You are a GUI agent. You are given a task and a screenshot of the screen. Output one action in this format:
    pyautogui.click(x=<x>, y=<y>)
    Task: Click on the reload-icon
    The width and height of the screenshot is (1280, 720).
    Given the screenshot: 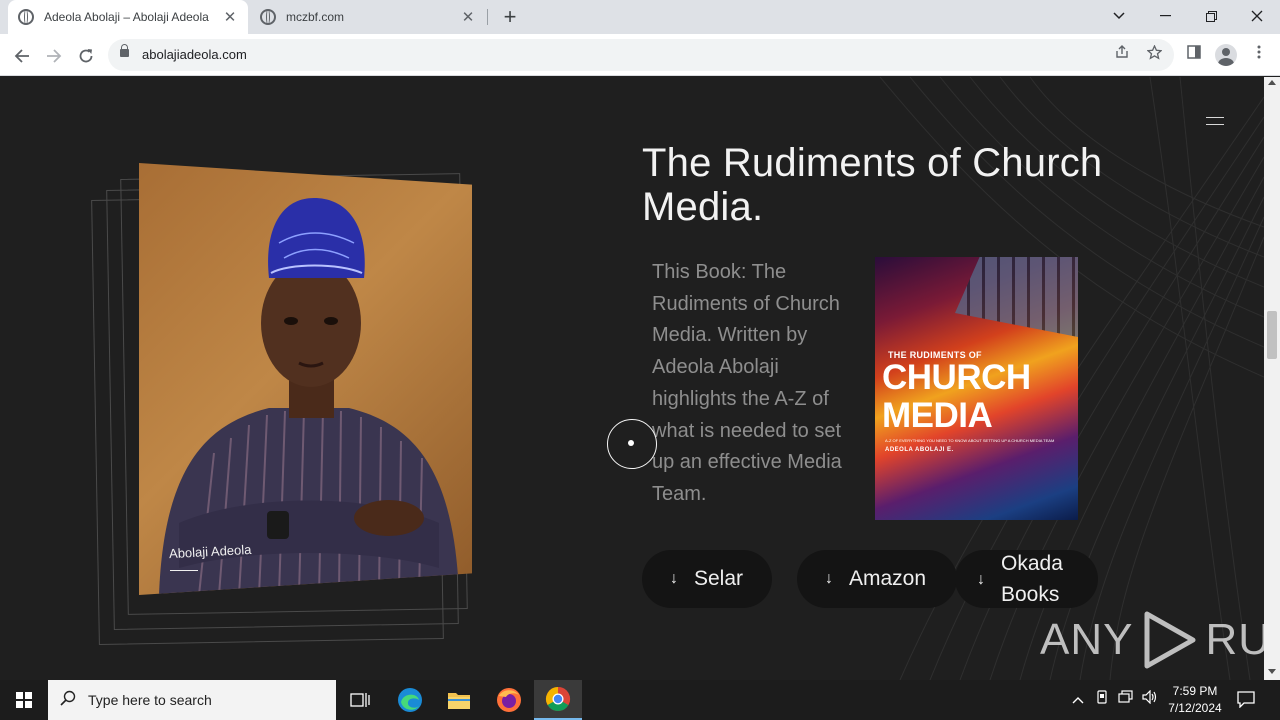 What is the action you would take?
    pyautogui.click(x=86, y=56)
    